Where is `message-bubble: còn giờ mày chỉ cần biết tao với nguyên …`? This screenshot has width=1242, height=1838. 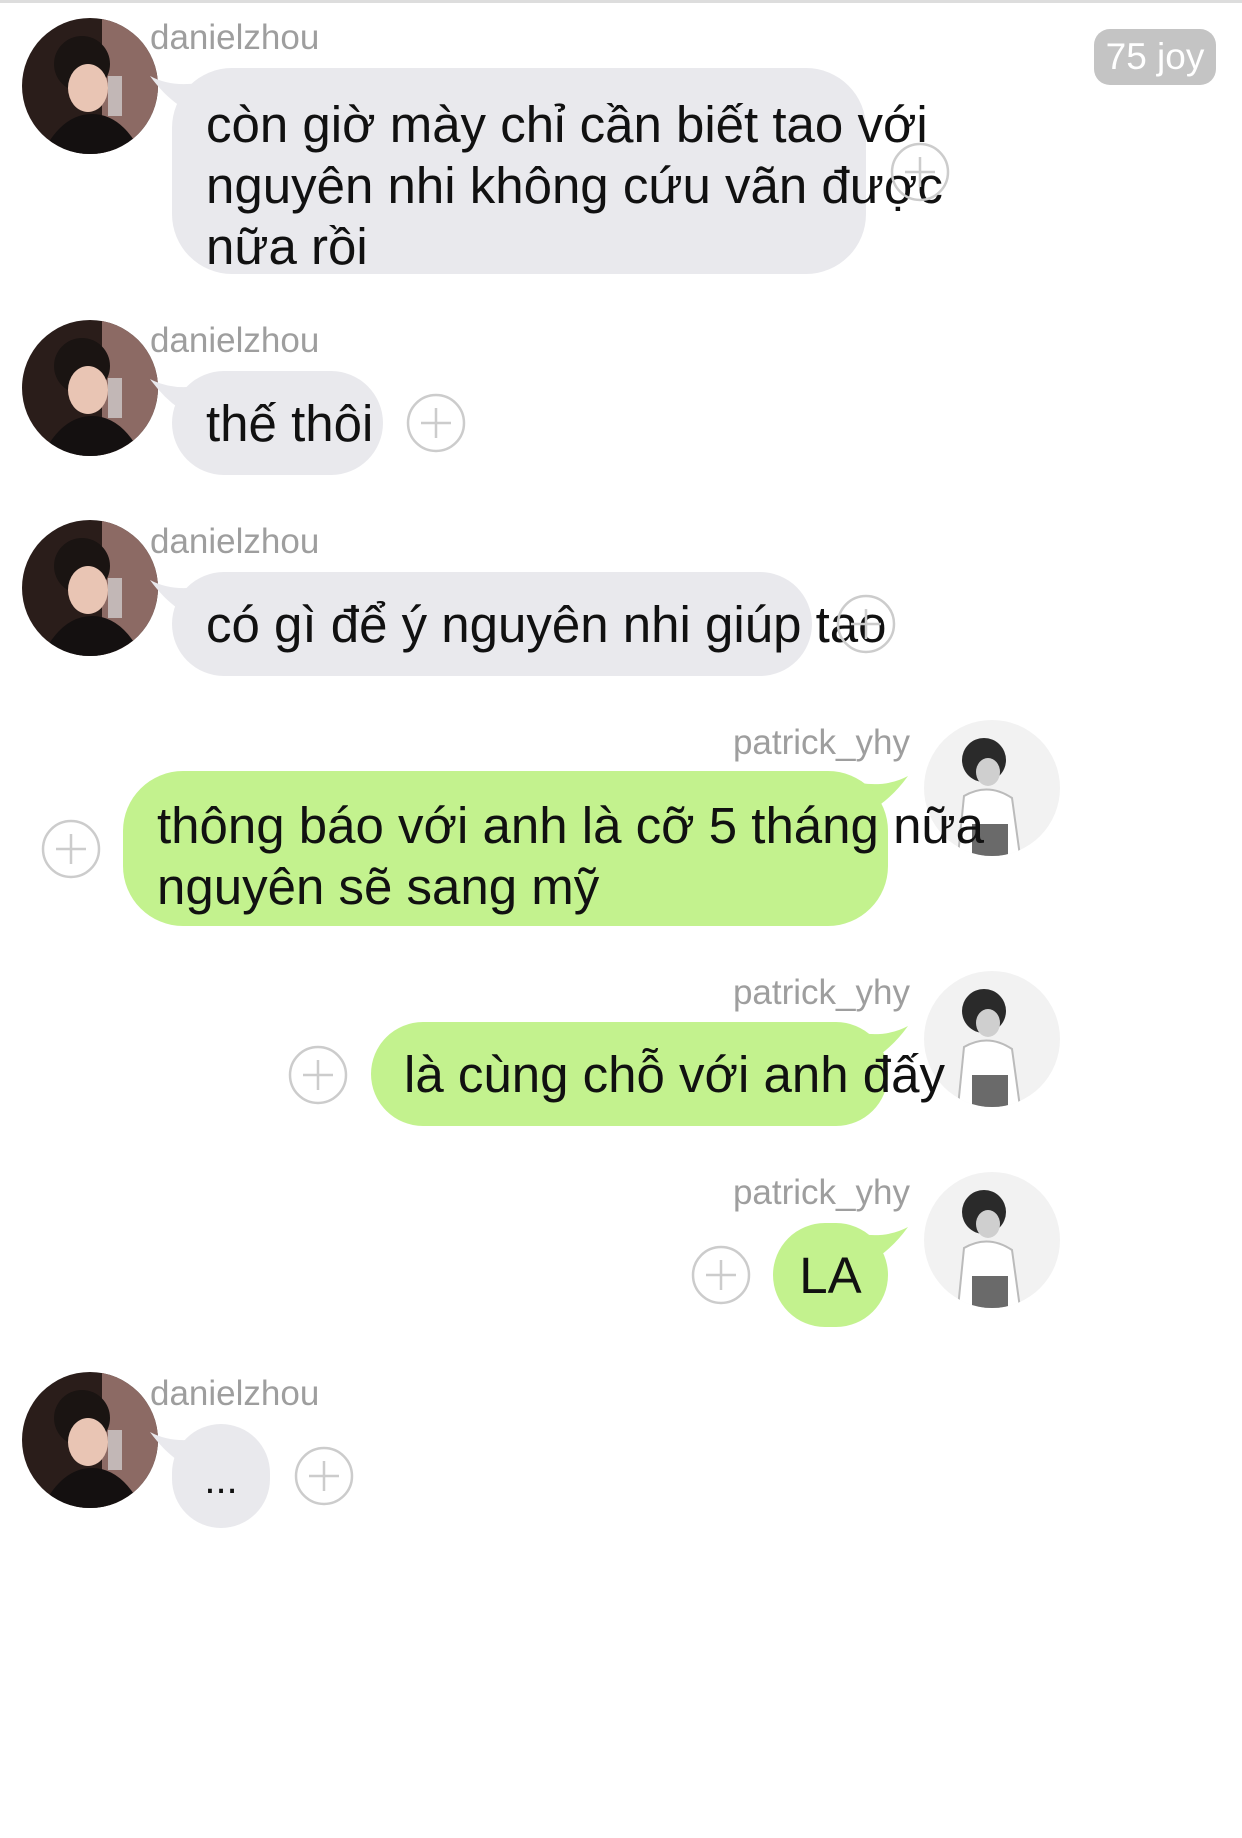 message-bubble: còn giờ mày chỉ cần biết tao với nguyên … is located at coordinates (557, 171).